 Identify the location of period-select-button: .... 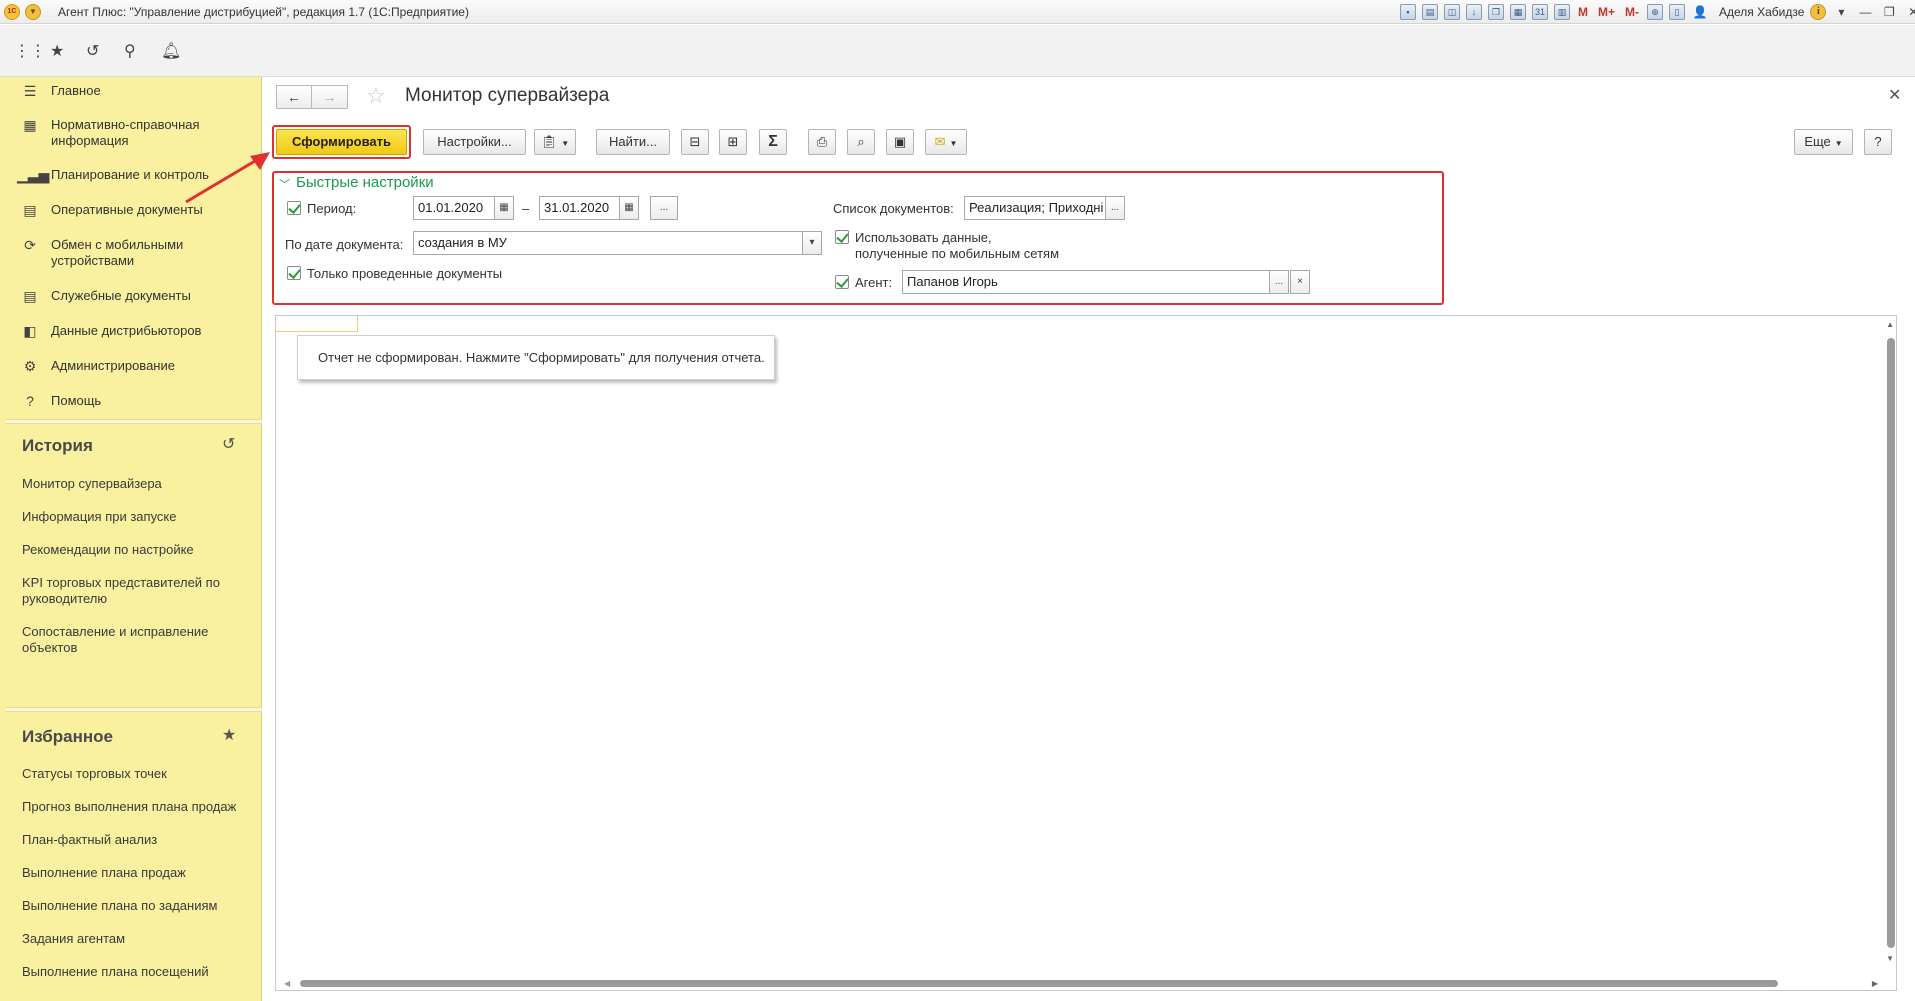
(664, 208).